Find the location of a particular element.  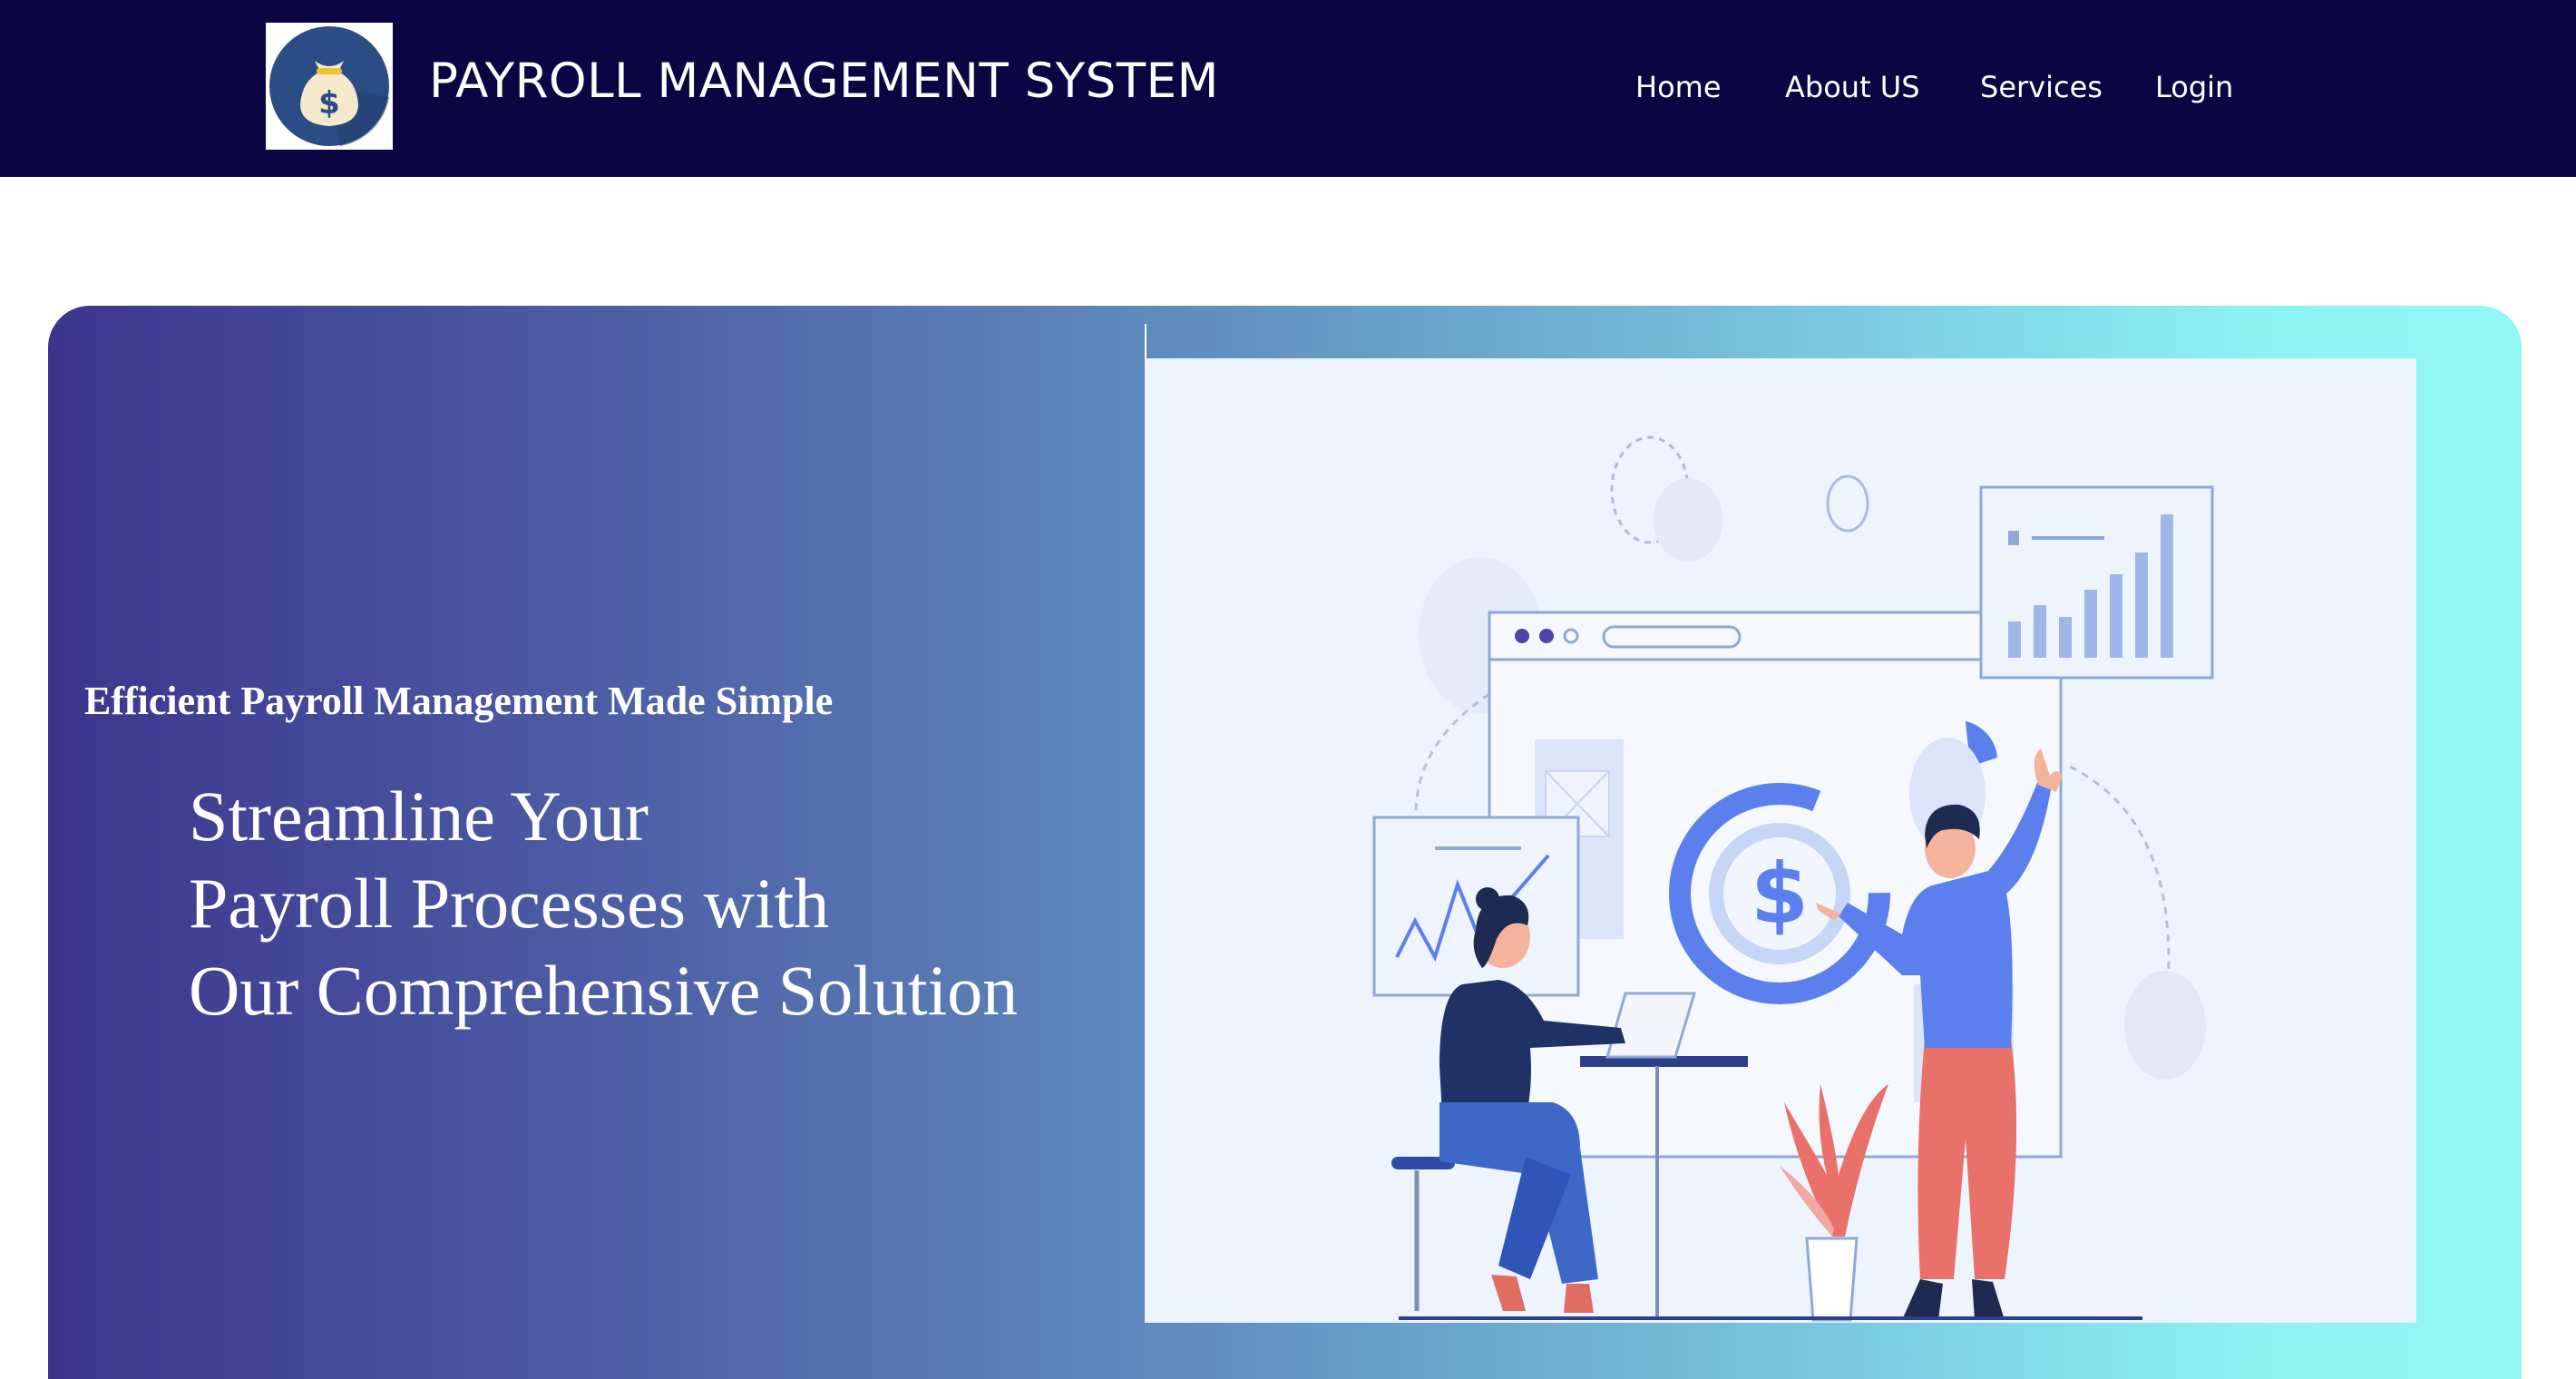

nav-services-link: Services is located at coordinates (2041, 87).